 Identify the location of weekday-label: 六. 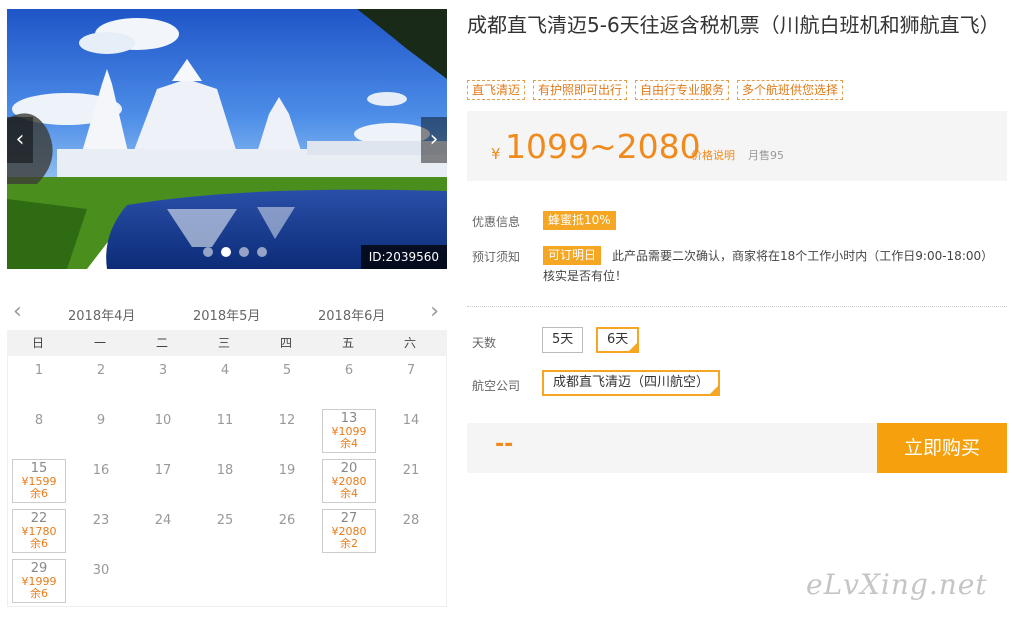
(409, 343).